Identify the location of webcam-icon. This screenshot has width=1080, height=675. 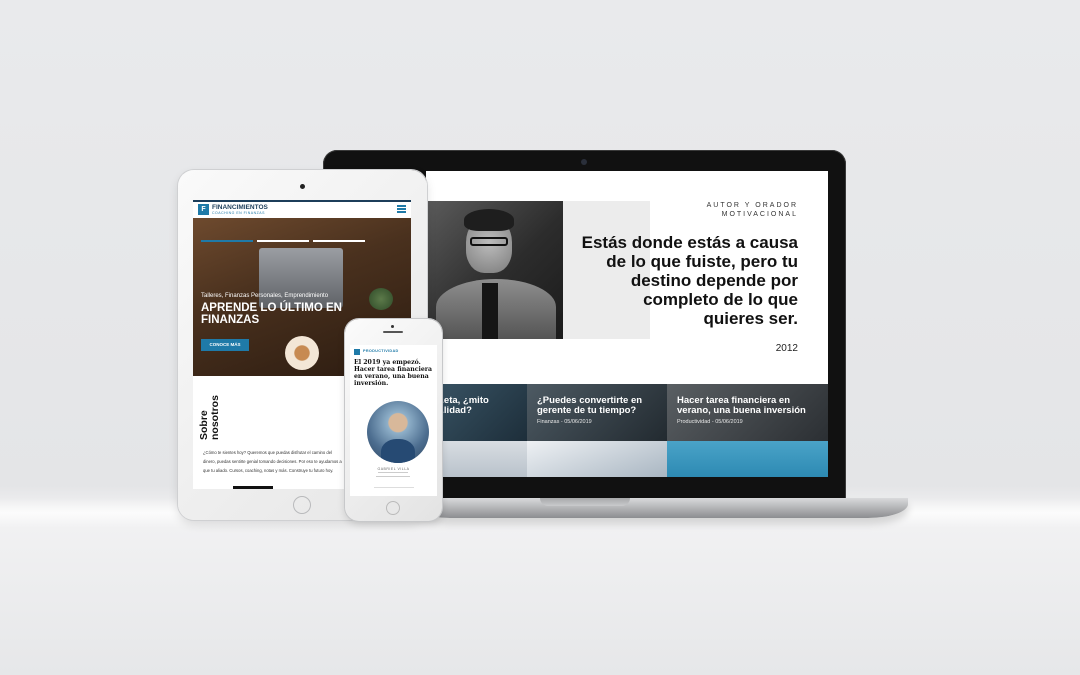
(584, 162).